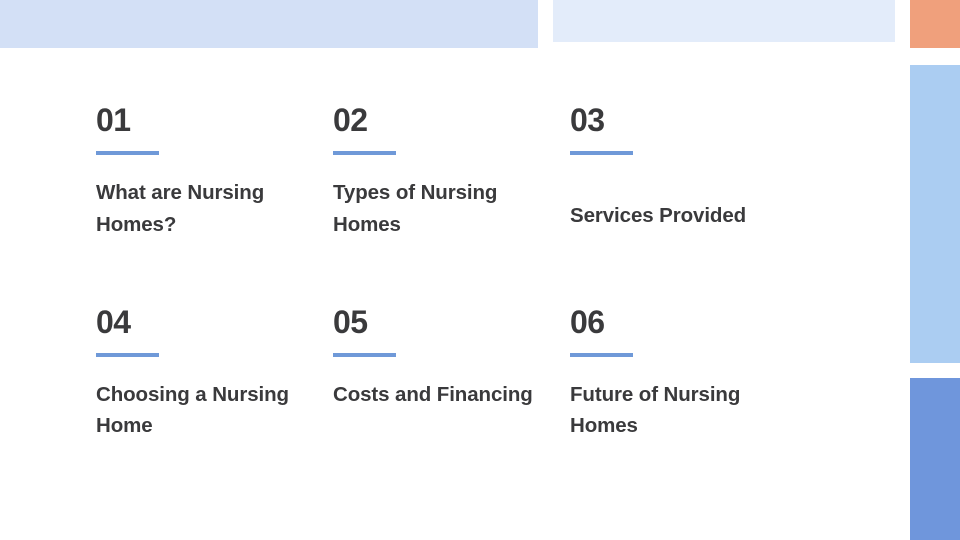 The image size is (960, 540). What do you see at coordinates (658, 215) in the screenshot?
I see `agenda-item-title: Services Provided` at bounding box center [658, 215].